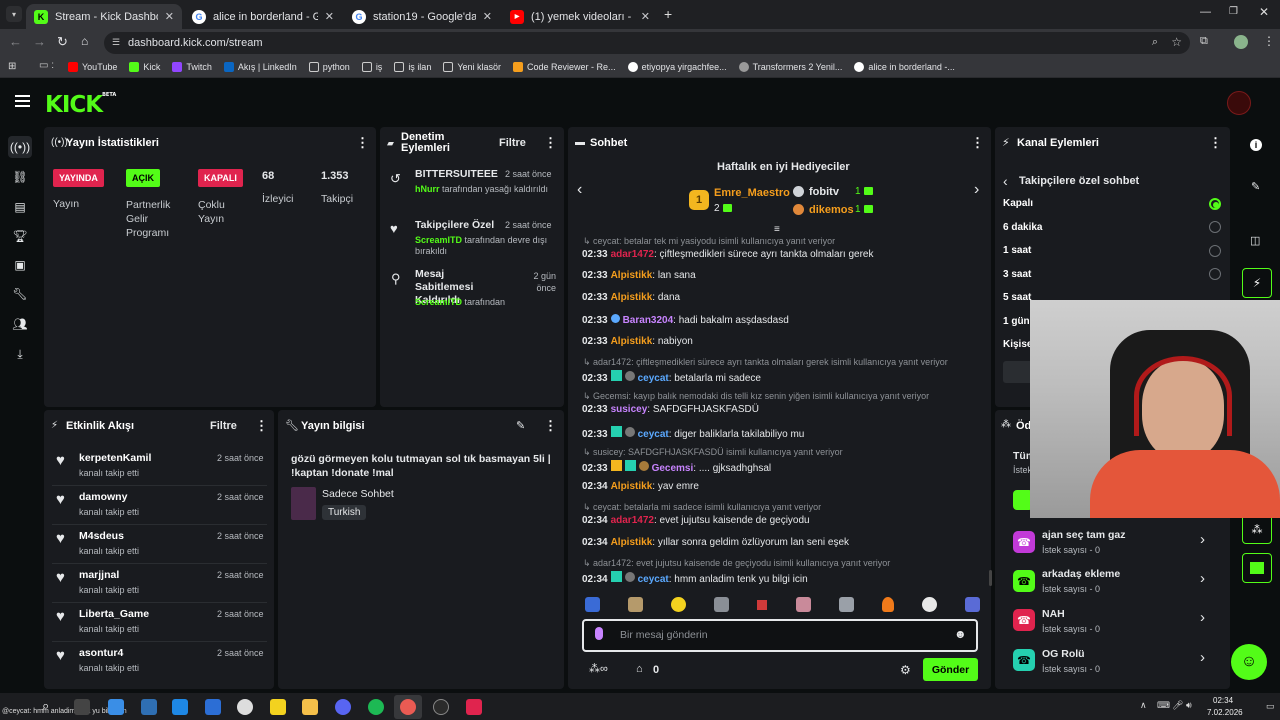  What do you see at coordinates (15, 41) in the screenshot?
I see `back-icon: ←` at bounding box center [15, 41].